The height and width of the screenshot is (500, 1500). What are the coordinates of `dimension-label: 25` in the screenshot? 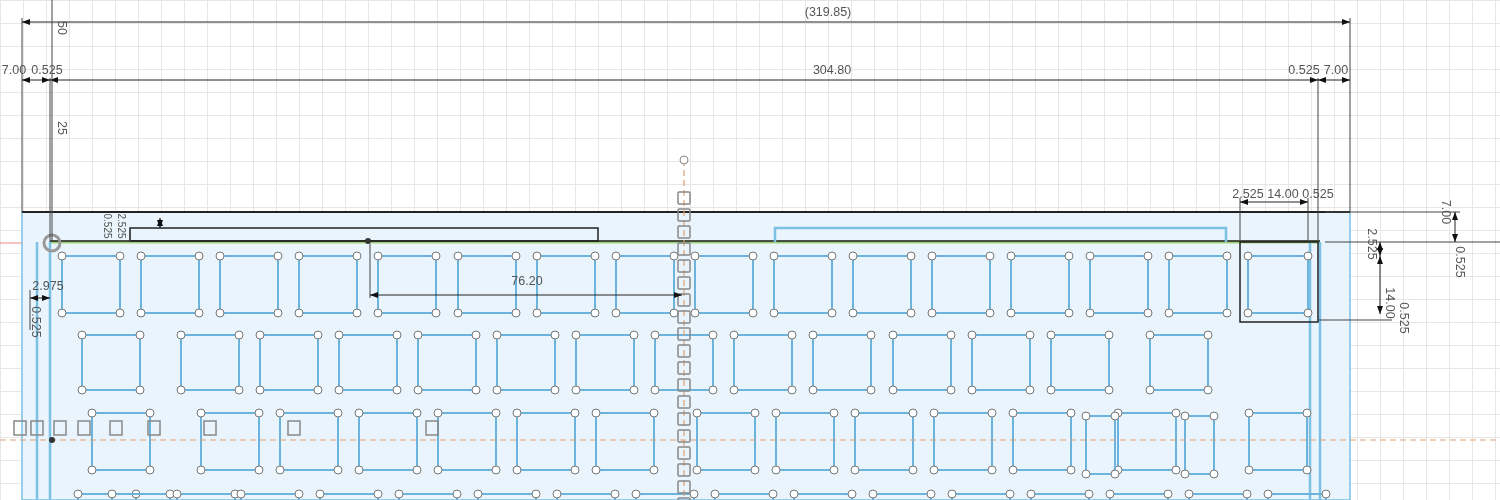 It's located at (62, 128).